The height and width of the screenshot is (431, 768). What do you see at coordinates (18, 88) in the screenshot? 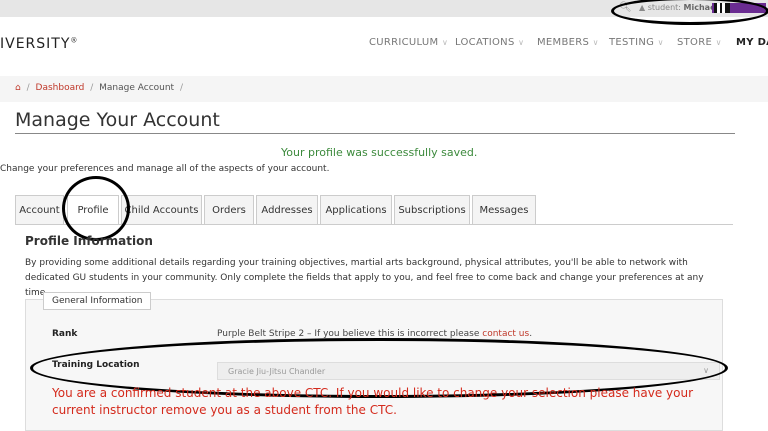
I see `home-icon: ⌂` at bounding box center [18, 88].